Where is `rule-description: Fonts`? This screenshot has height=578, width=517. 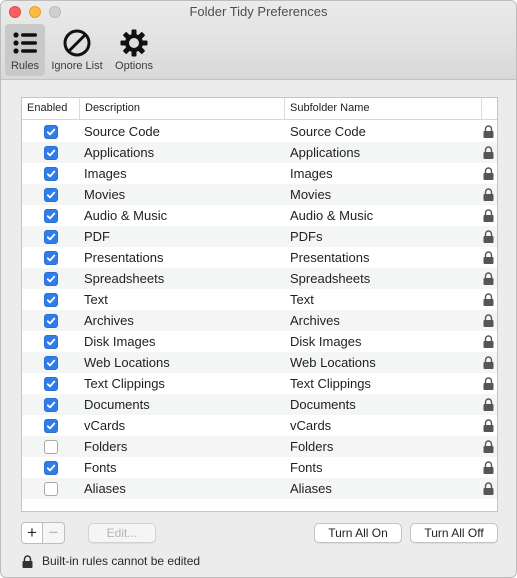
rule-description: Fonts is located at coordinates (100, 467).